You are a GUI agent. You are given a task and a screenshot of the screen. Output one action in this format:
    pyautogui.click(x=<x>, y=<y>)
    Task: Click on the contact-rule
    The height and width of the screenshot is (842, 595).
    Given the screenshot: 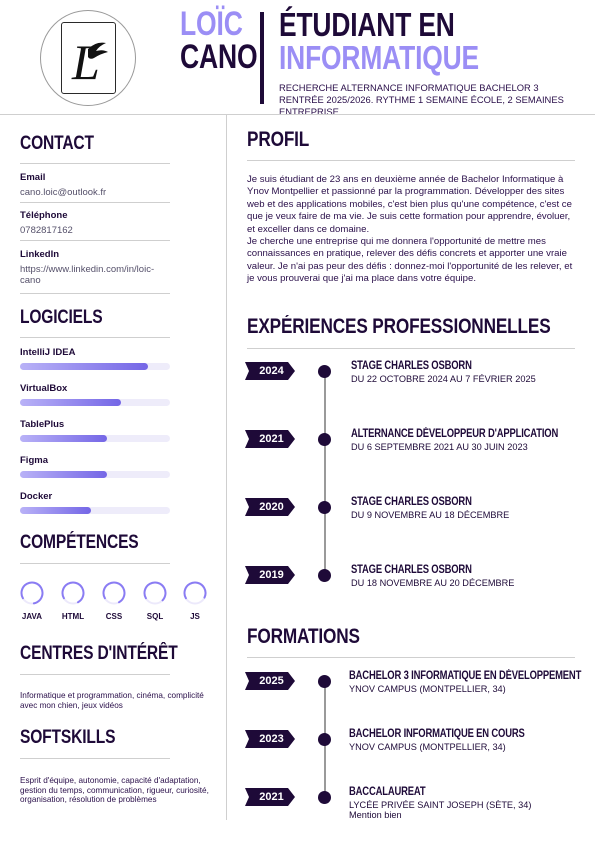 What is the action you would take?
    pyautogui.click(x=95, y=163)
    